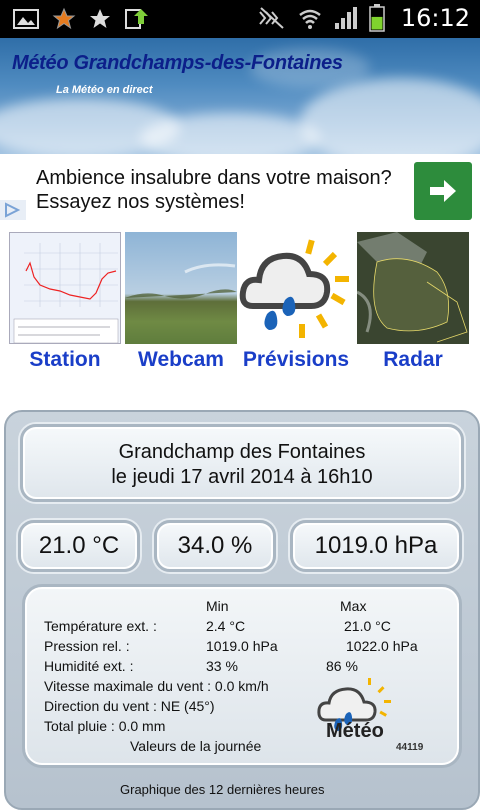 The width and height of the screenshot is (480, 810). What do you see at coordinates (226, 626) in the screenshot?
I see `temp-min: 2.4 °C` at bounding box center [226, 626].